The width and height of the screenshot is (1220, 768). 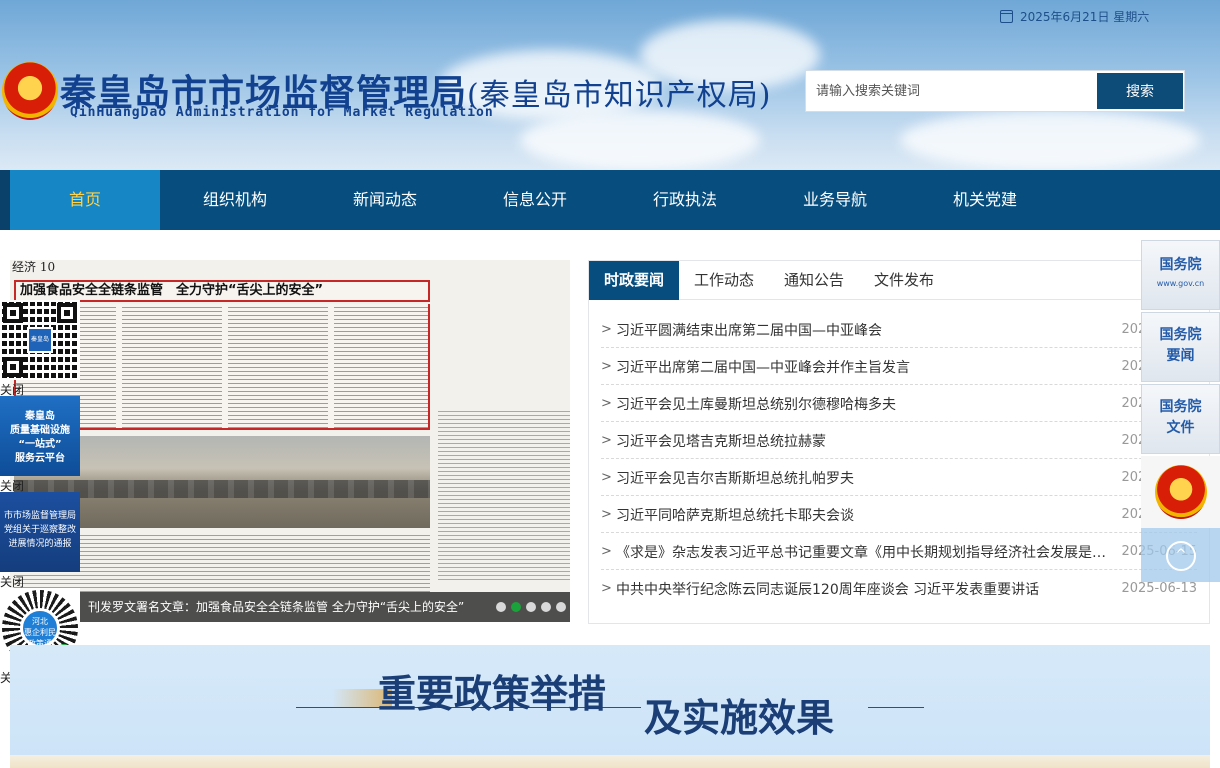 I want to click on main-nav: 首页 组织机构 新闻动态 信息公开 行政执法 业务导航 机关党建, so click(x=610, y=200).